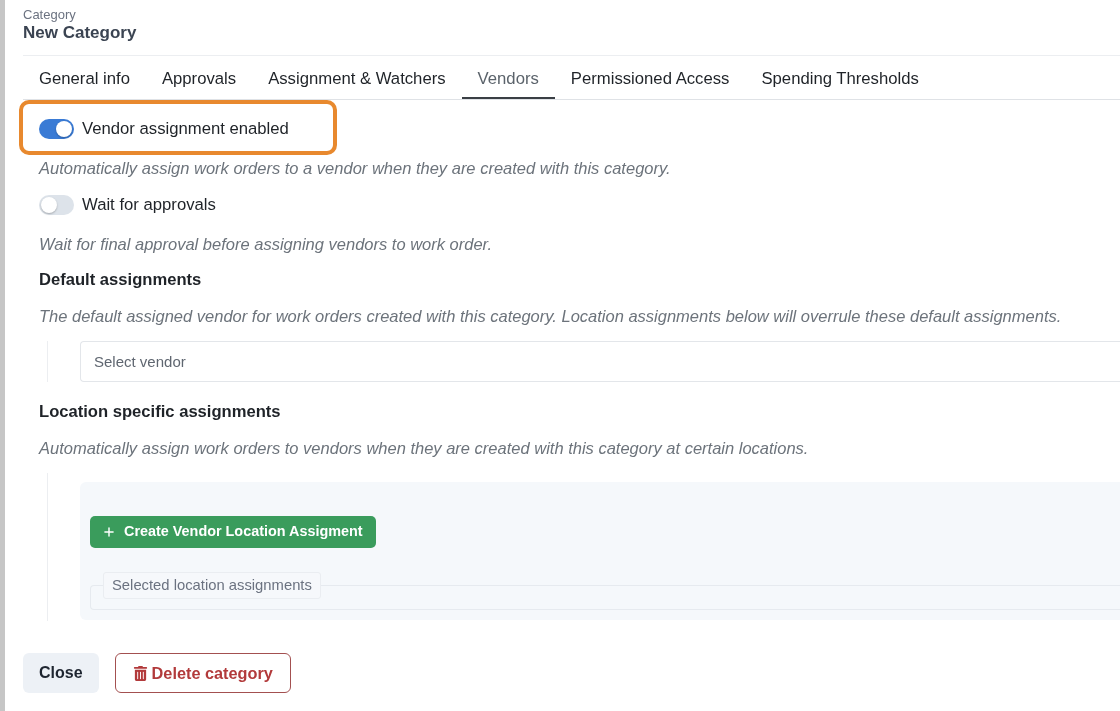 This screenshot has width=1120, height=711. What do you see at coordinates (121, 280) in the screenshot?
I see `section-heading: Default assignments` at bounding box center [121, 280].